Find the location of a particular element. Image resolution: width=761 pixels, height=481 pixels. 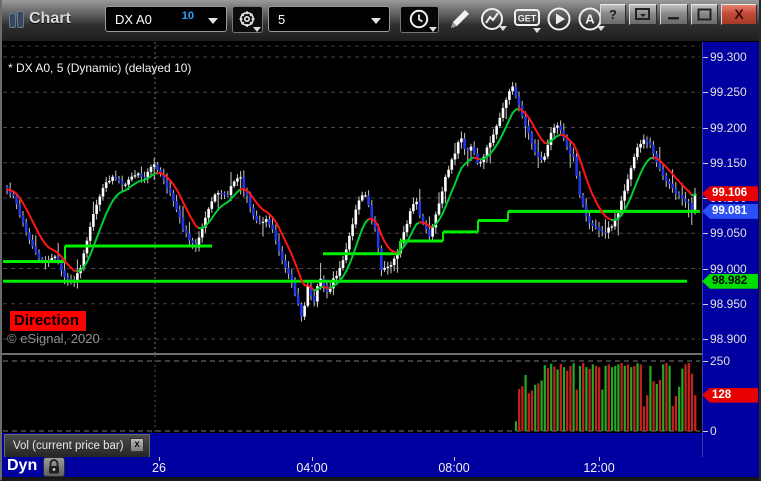

window-bottom-edge is located at coordinates (380, 478).